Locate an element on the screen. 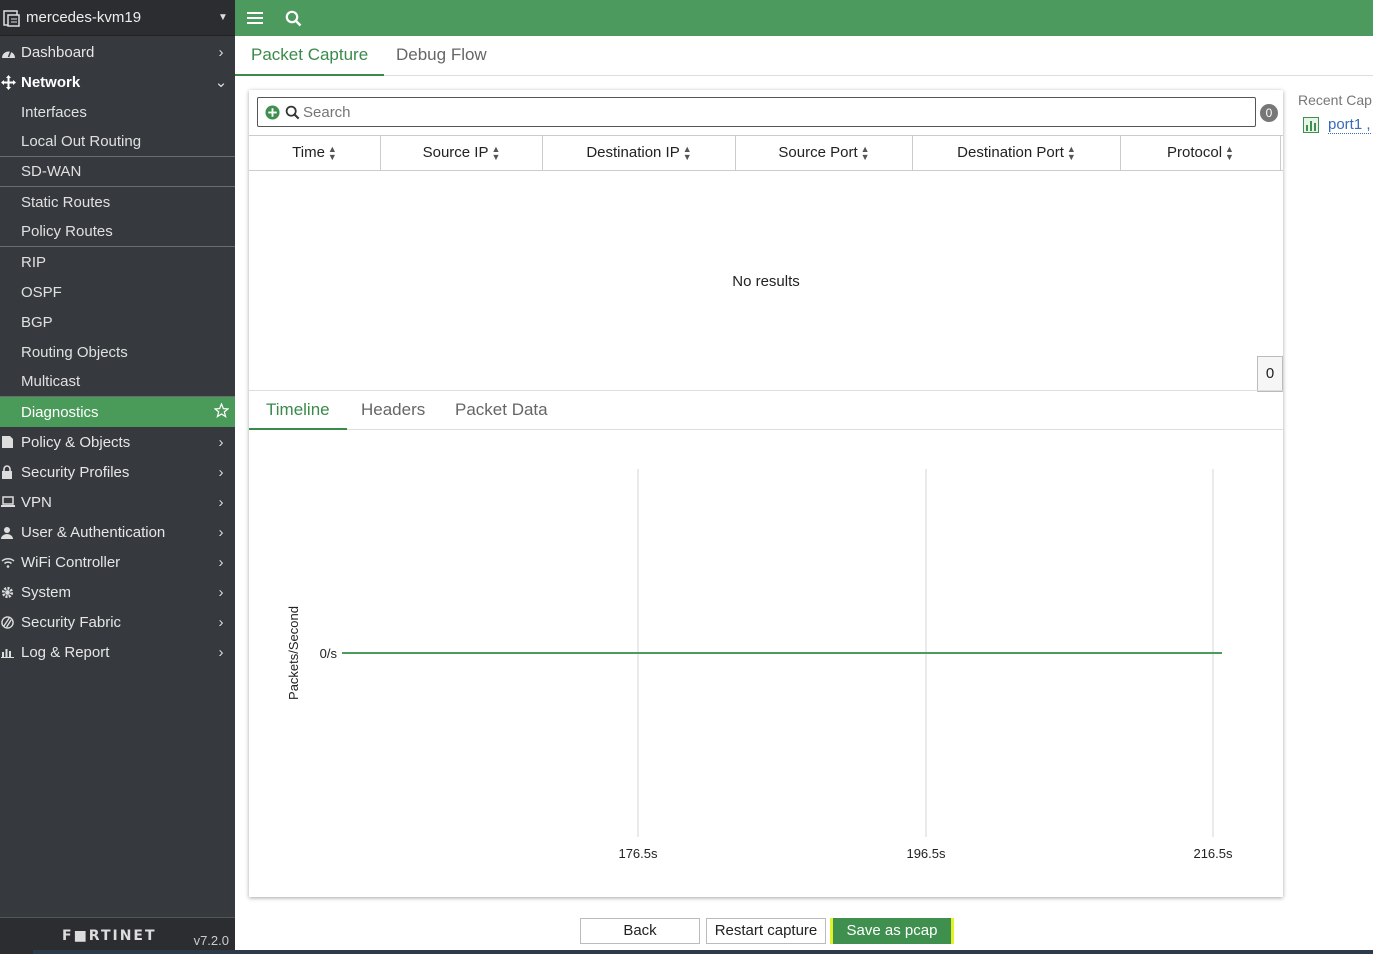 This screenshot has width=1373, height=954. nav-multicast: Multicast is located at coordinates (117, 382).